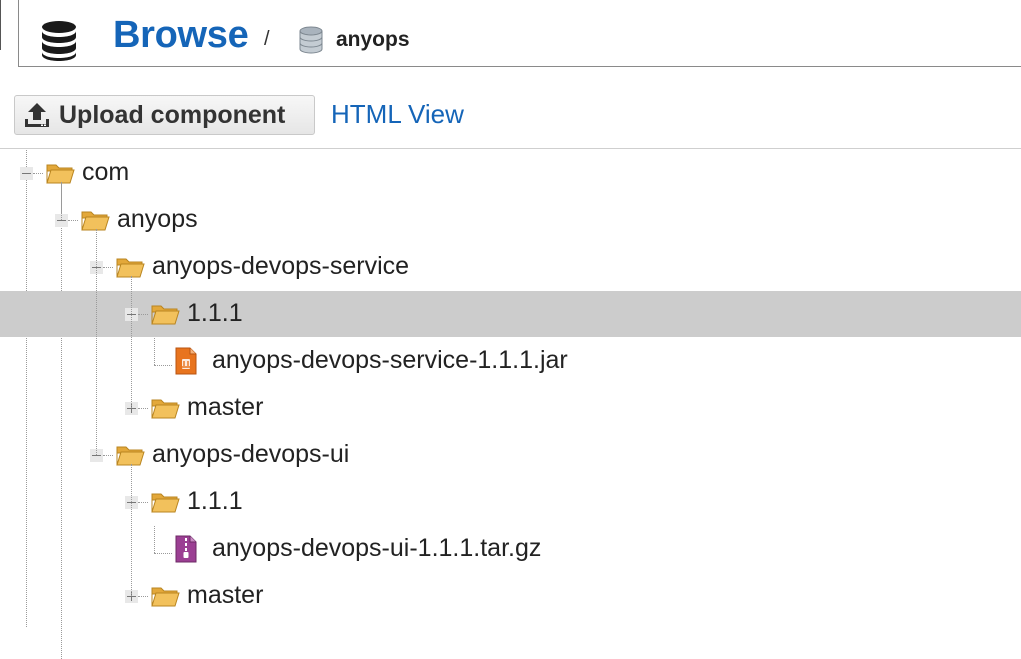 The image size is (1021, 659). What do you see at coordinates (510, 148) in the screenshot?
I see `toolbar-divider` at bounding box center [510, 148].